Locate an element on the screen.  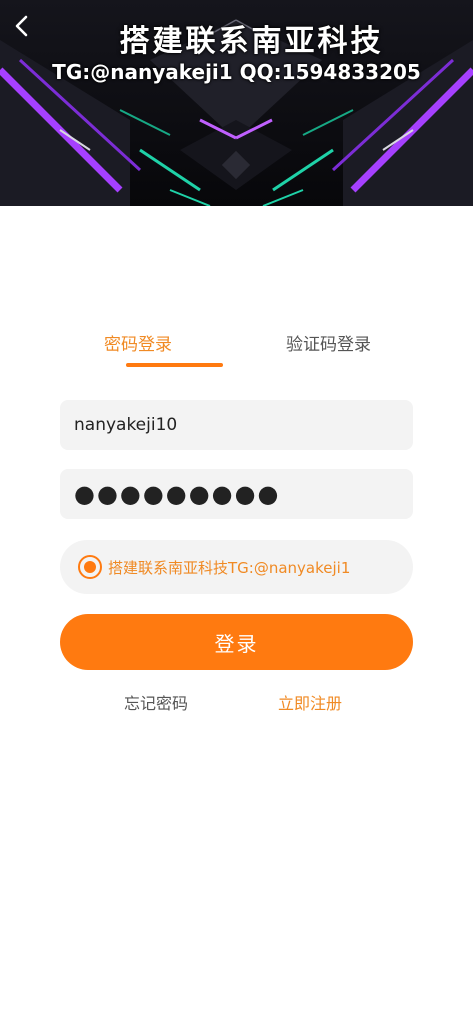
radio-dot is located at coordinates (90, 567).